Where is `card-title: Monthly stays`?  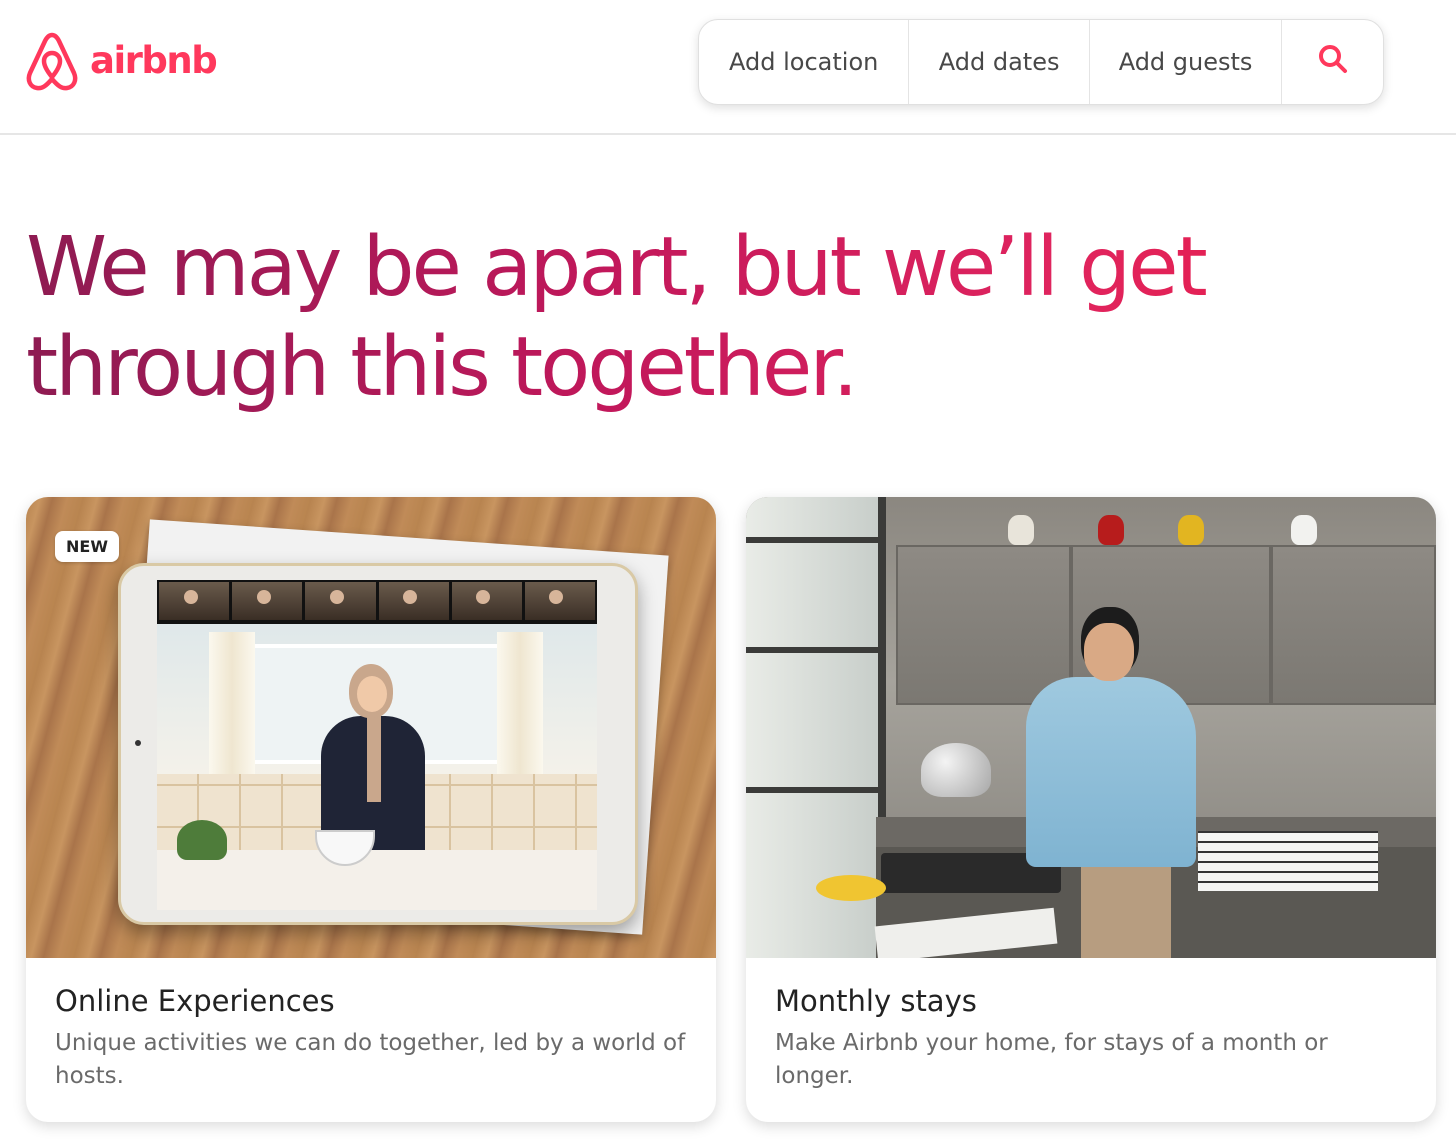
card-title: Monthly stays is located at coordinates (876, 1001).